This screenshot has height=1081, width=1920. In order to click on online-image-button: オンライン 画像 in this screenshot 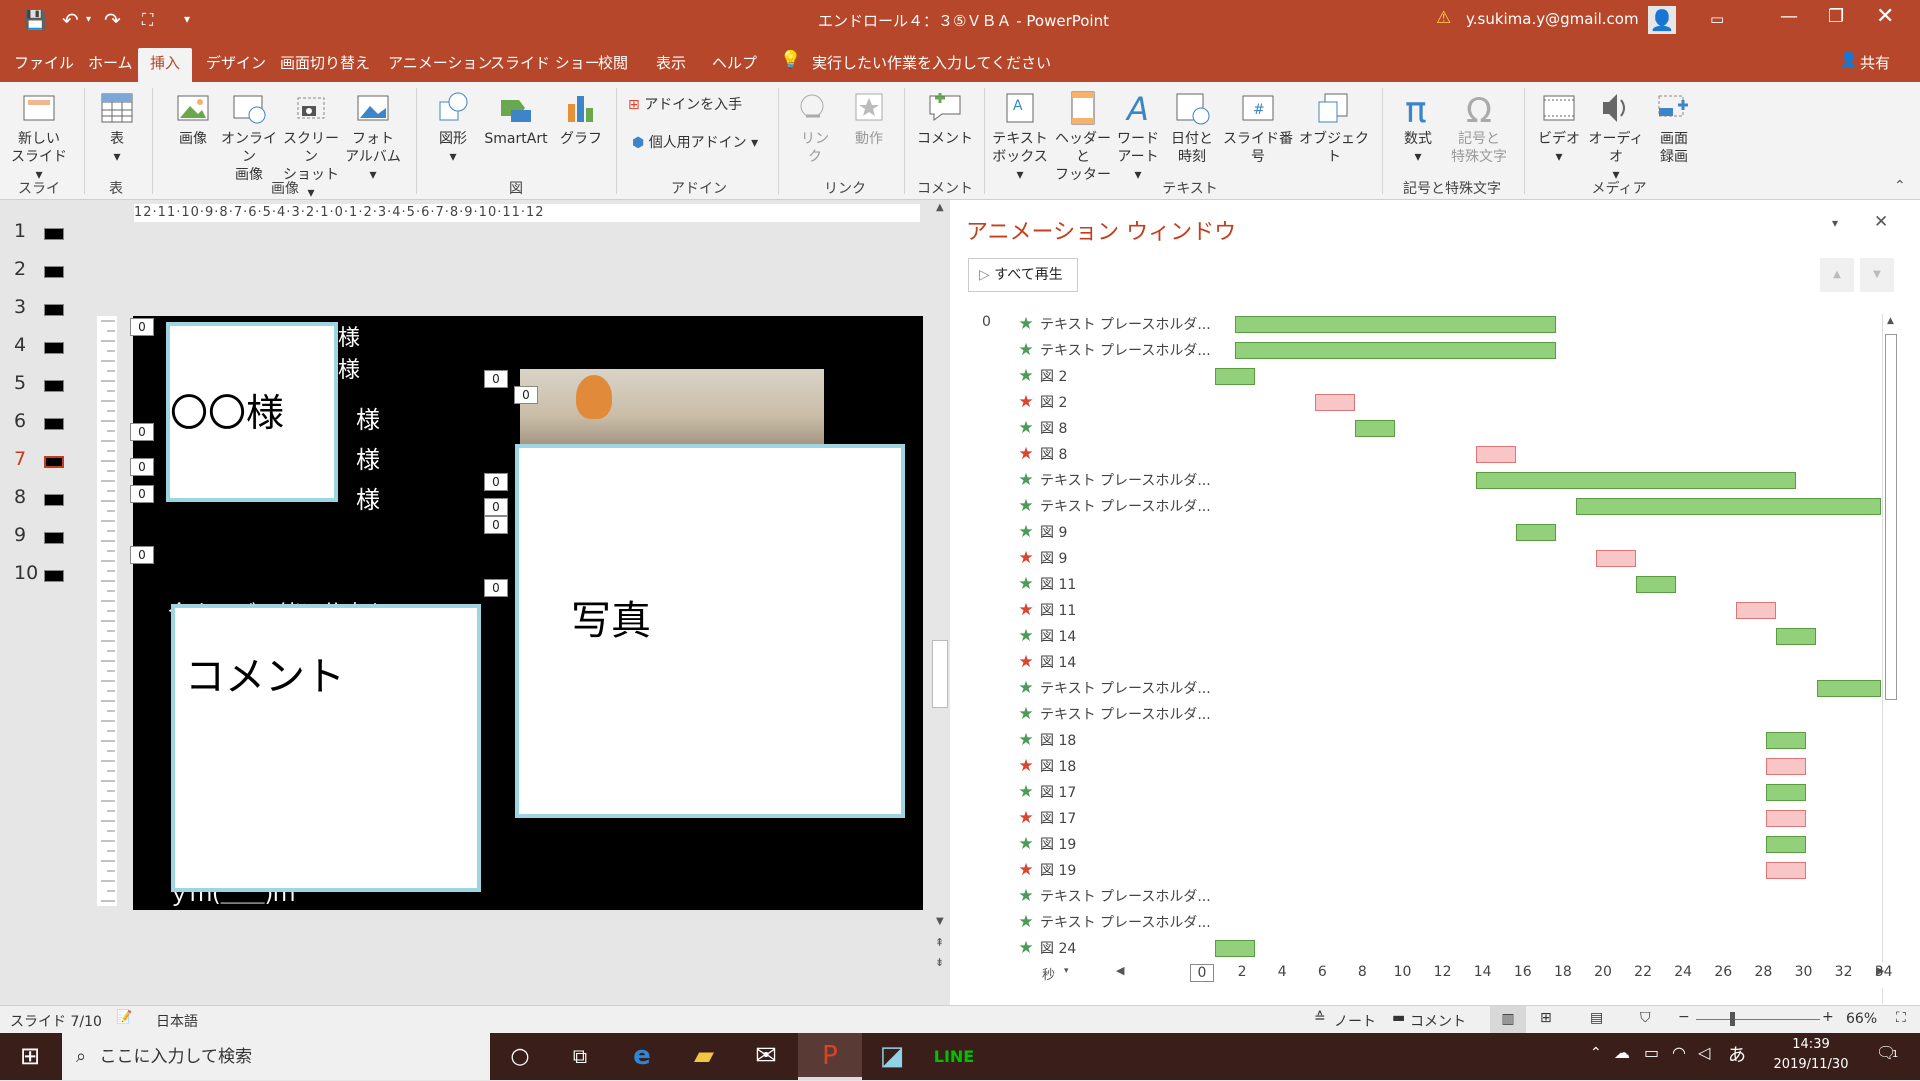, I will do `click(249, 137)`.